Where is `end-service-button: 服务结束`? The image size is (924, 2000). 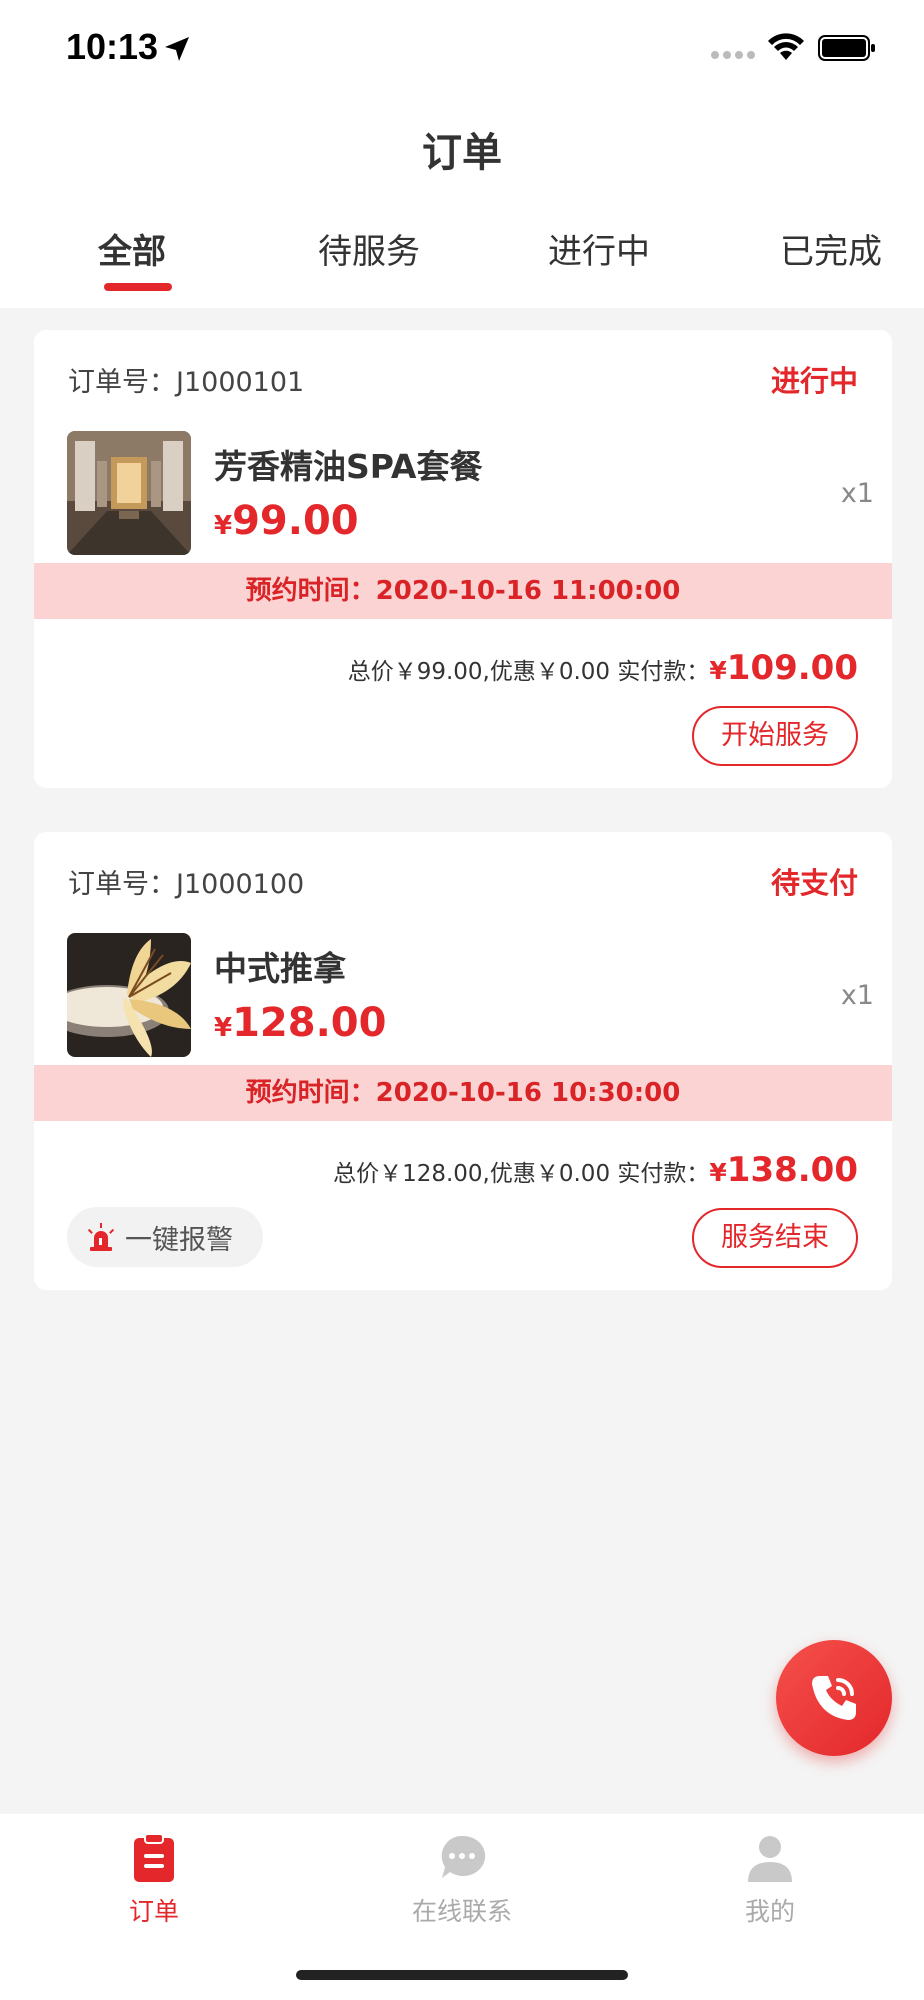
end-service-button: 服务结束 is located at coordinates (775, 1238).